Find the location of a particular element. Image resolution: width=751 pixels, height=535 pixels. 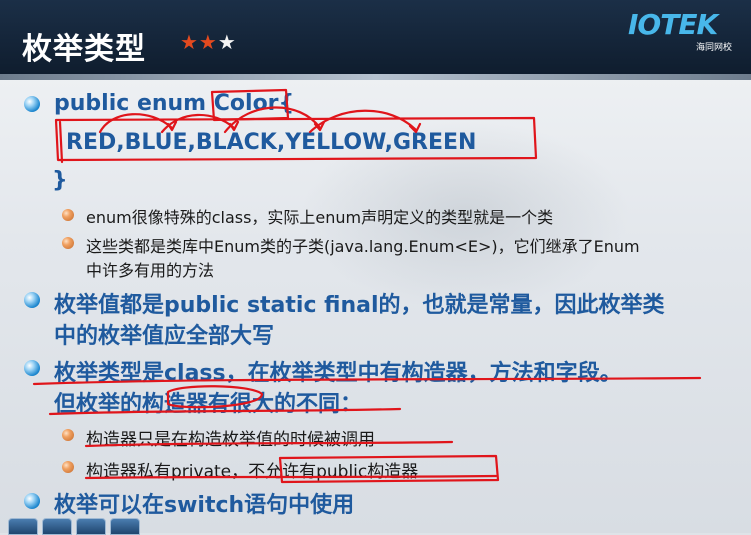

iotek-logo: IOTEK 海同网校 is located at coordinates (684, 30).